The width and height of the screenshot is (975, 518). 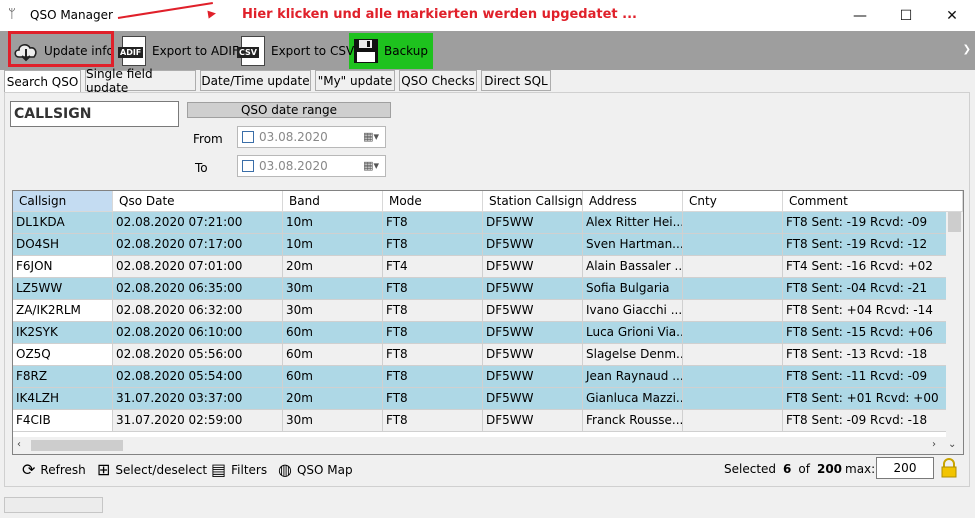 What do you see at coordinates (63, 267) in the screenshot?
I see `cell-callsign: F6JON` at bounding box center [63, 267].